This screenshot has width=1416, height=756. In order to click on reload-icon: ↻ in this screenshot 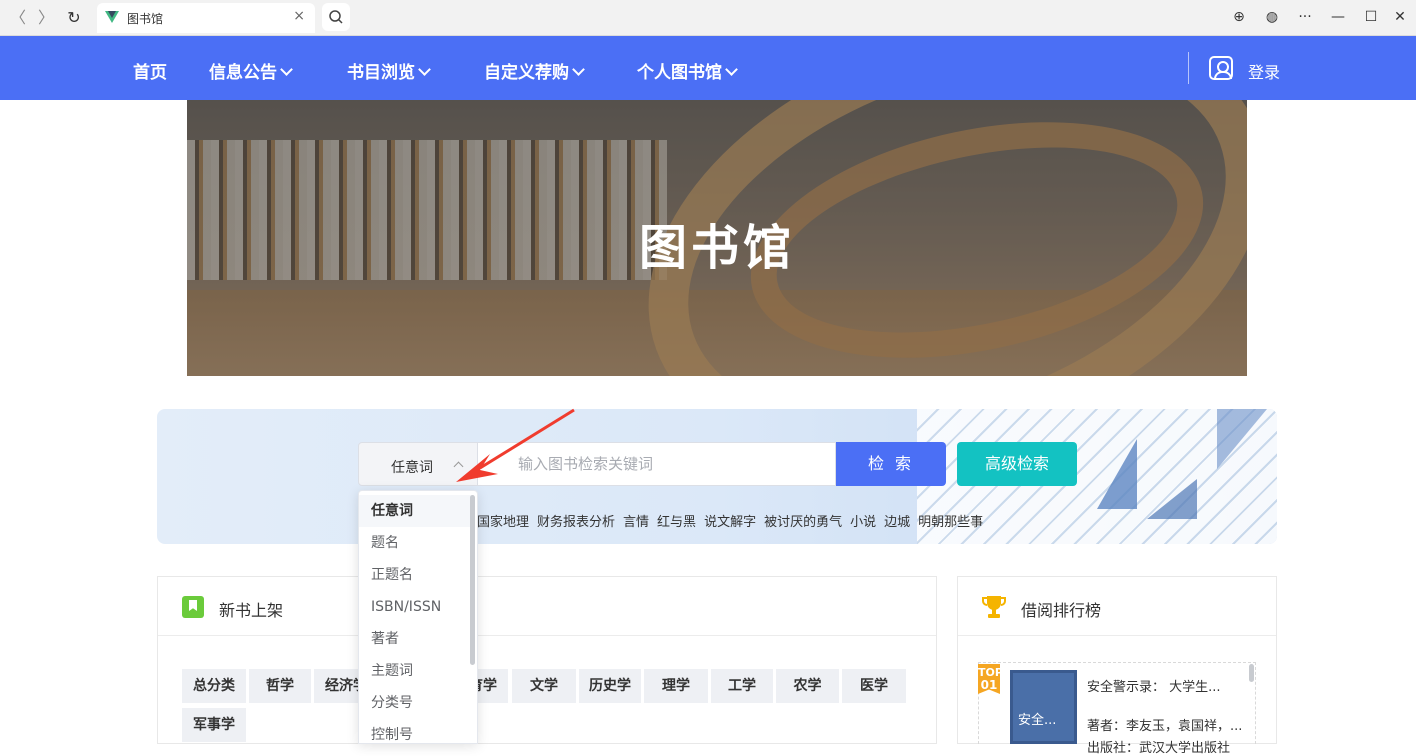, I will do `click(74, 18)`.